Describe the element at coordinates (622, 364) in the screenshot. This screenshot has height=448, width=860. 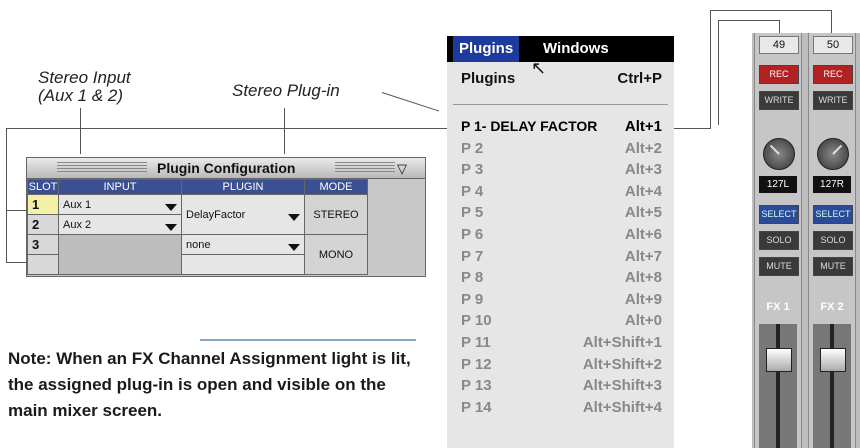
I see `menu-item-shortcut: Alt+Shift+2` at that location.